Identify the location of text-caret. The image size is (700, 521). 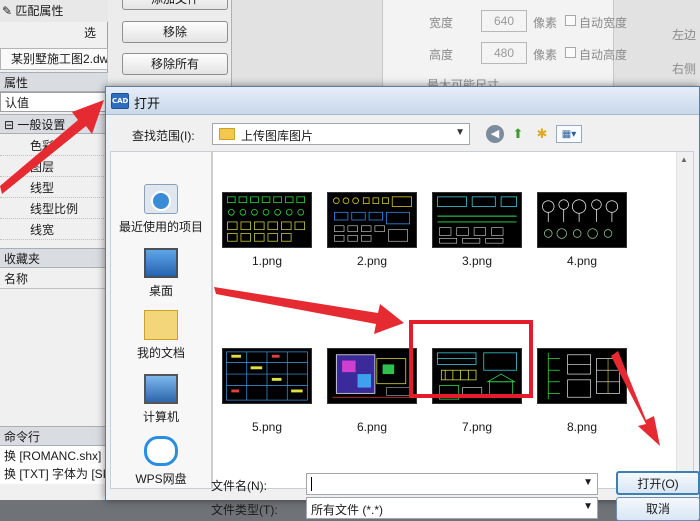
(311, 484).